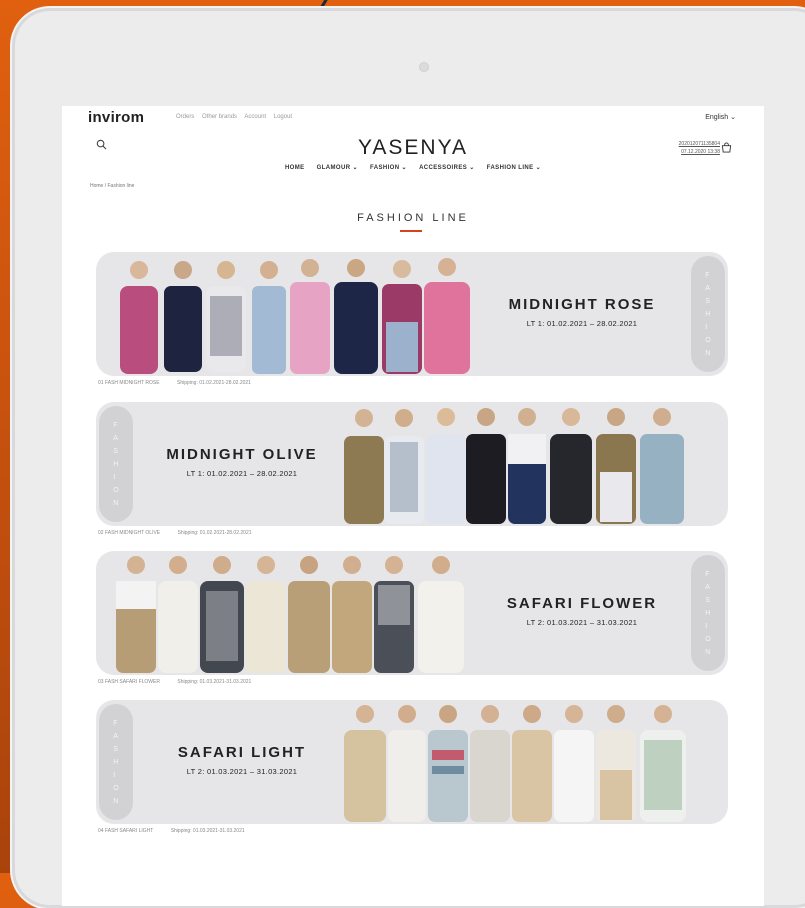 This screenshot has height=908, width=805. Describe the element at coordinates (726, 147) in the screenshot. I see `shopping-bag-icon` at that location.